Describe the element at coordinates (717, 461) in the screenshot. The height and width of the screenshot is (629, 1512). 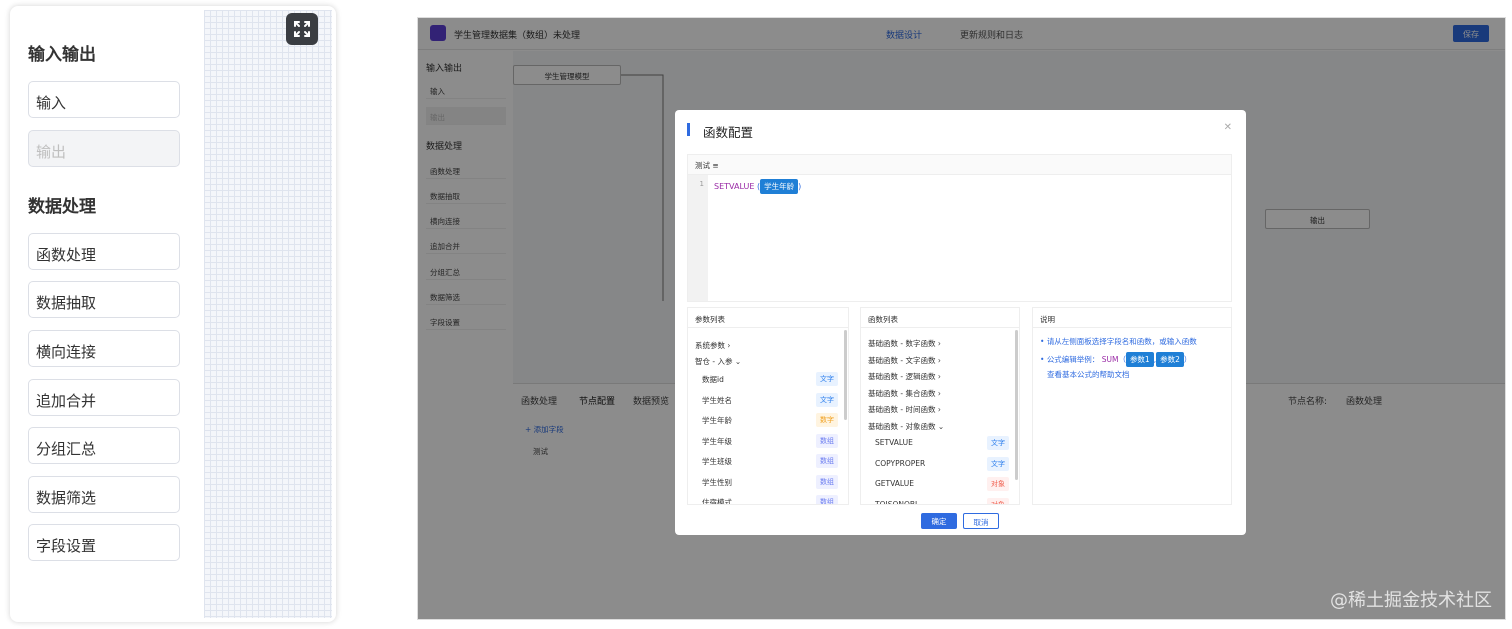
I see `param-item: 学生班级` at that location.